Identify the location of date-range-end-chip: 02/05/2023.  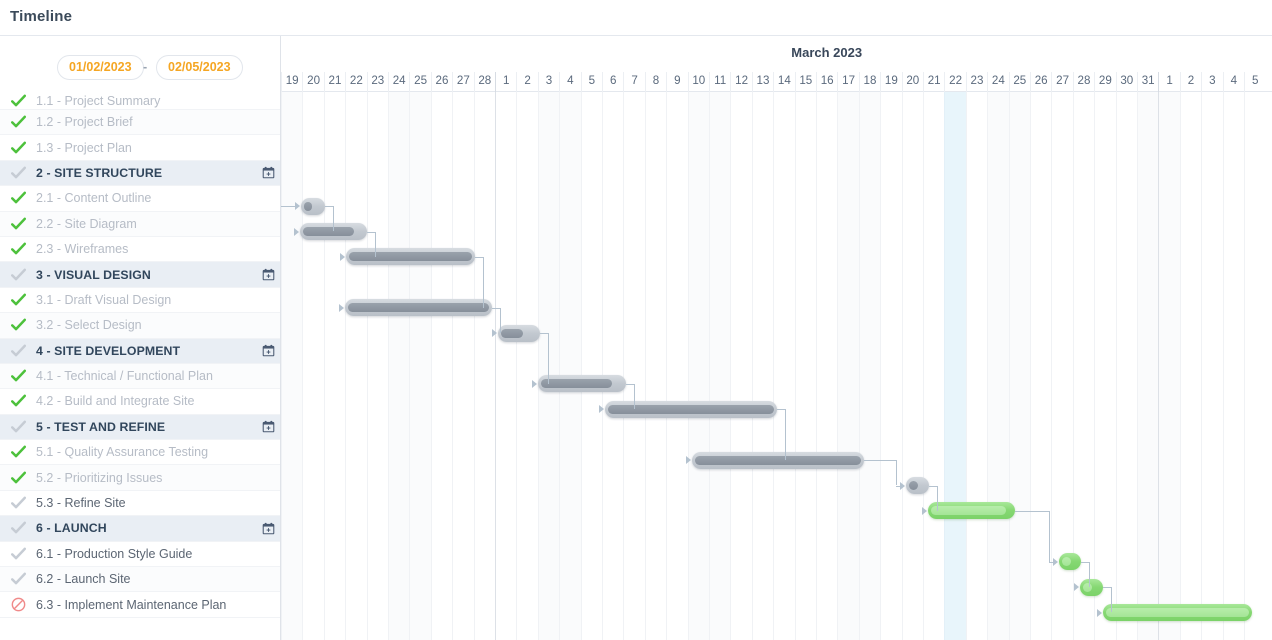
(199, 67).